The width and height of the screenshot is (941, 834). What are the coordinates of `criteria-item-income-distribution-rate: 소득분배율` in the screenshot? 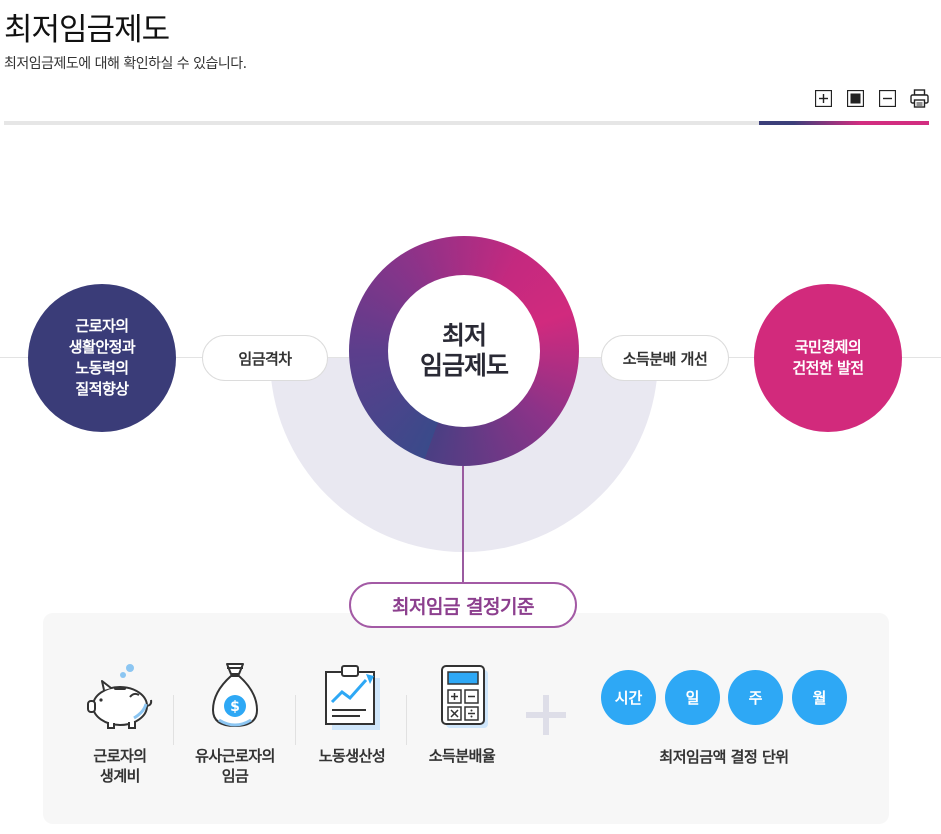 It's located at (462, 713).